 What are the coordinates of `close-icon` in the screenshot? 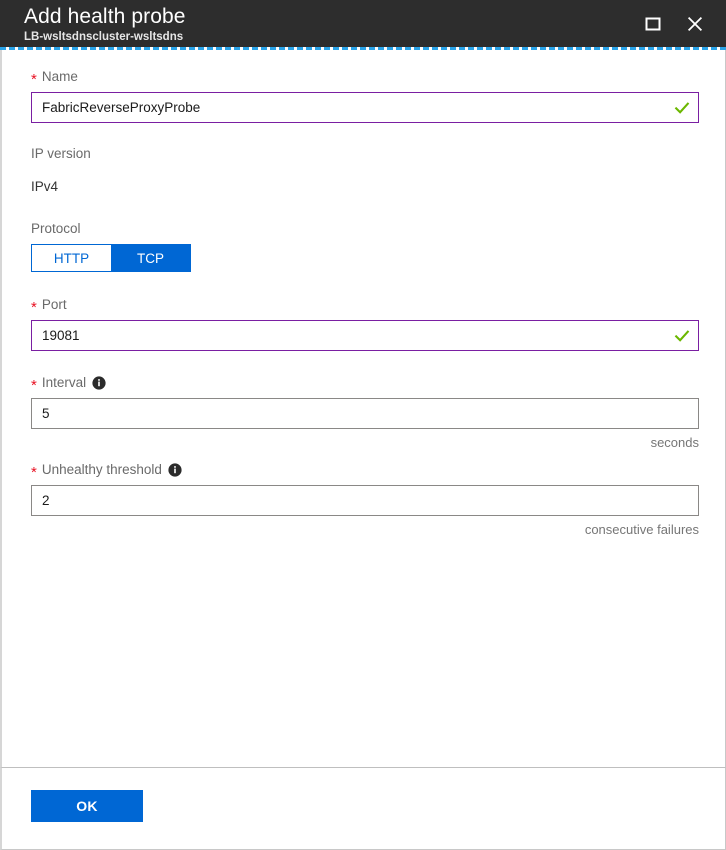 It's located at (695, 24).